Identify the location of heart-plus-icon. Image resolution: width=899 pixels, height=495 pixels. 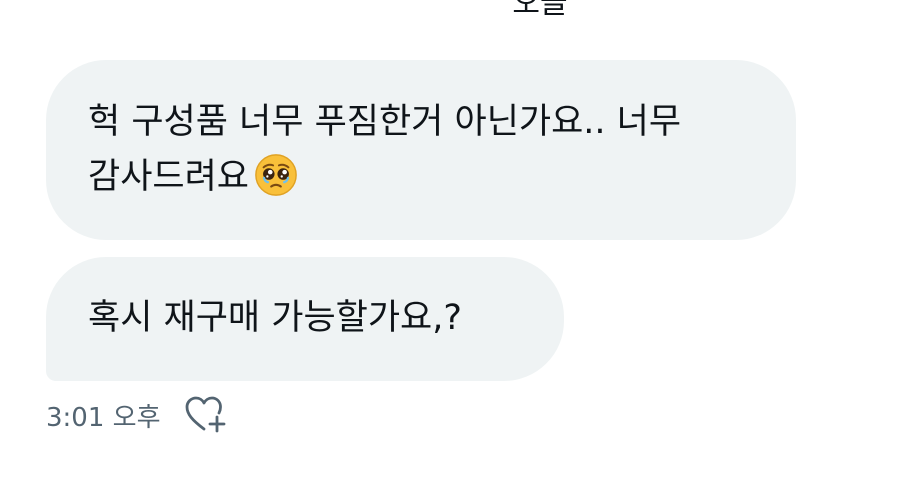
(205, 414).